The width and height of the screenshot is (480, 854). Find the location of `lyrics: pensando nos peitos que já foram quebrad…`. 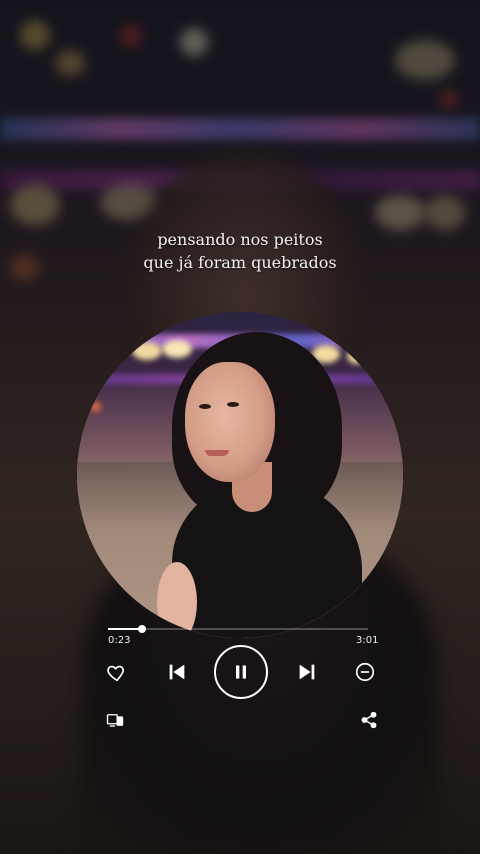

lyrics: pensando nos peitos que já foram quebrad… is located at coordinates (240, 251).